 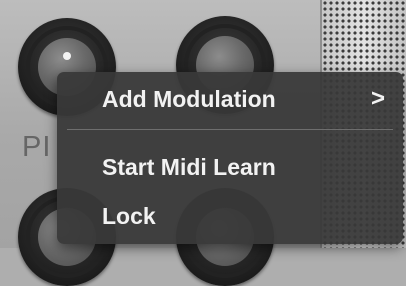 What do you see at coordinates (230, 216) in the screenshot?
I see `menu-item-lock: Lock` at bounding box center [230, 216].